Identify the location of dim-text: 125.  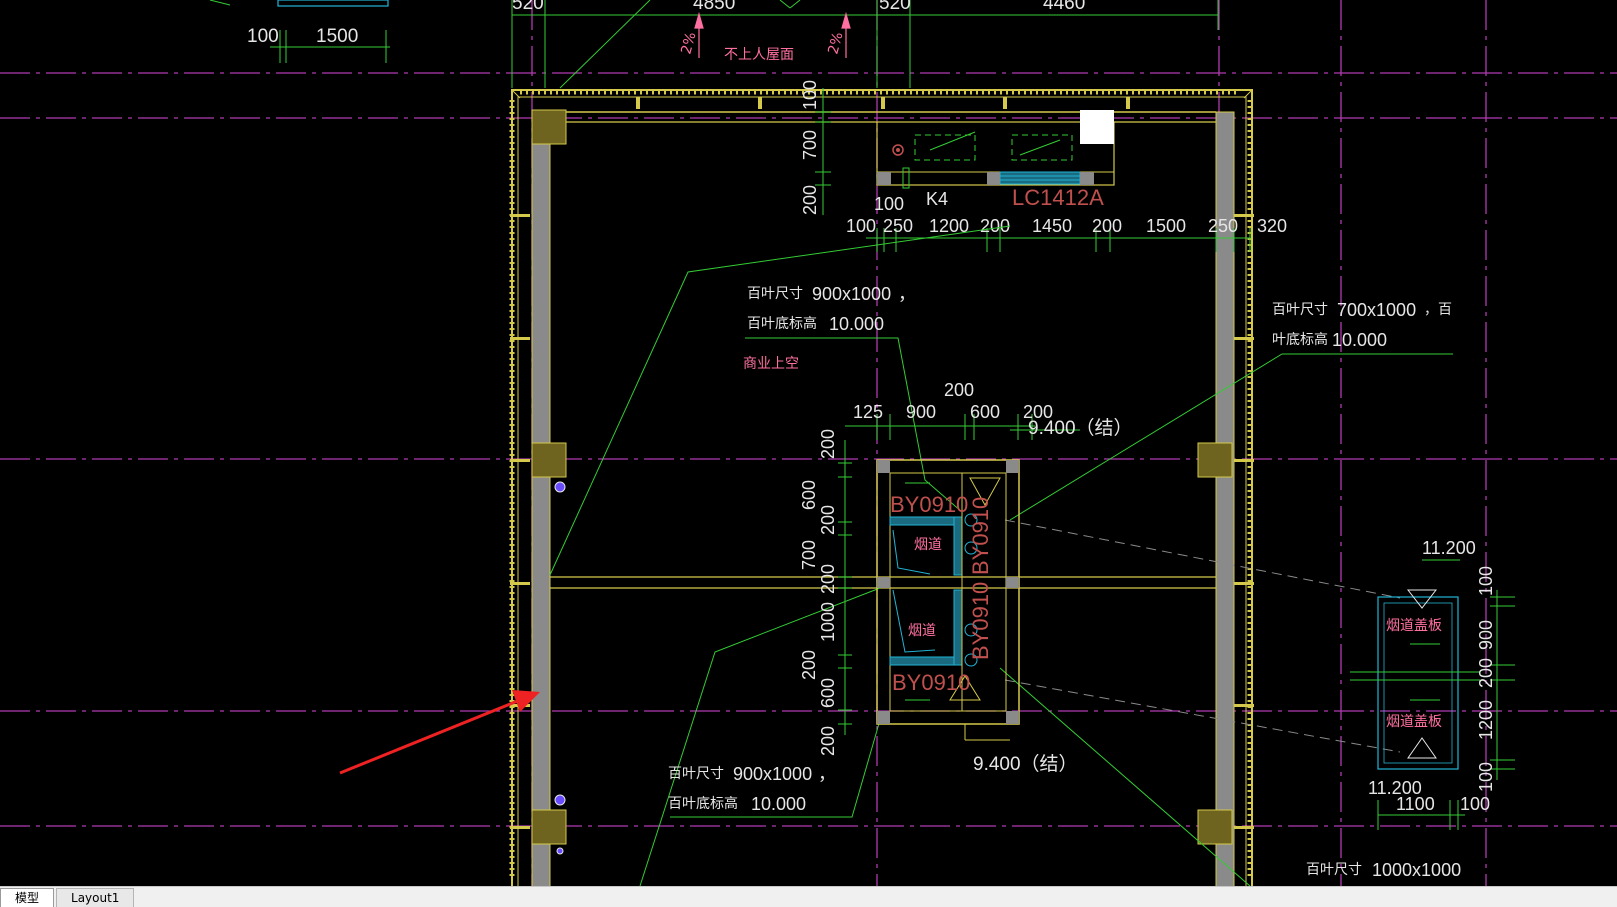
(868, 412).